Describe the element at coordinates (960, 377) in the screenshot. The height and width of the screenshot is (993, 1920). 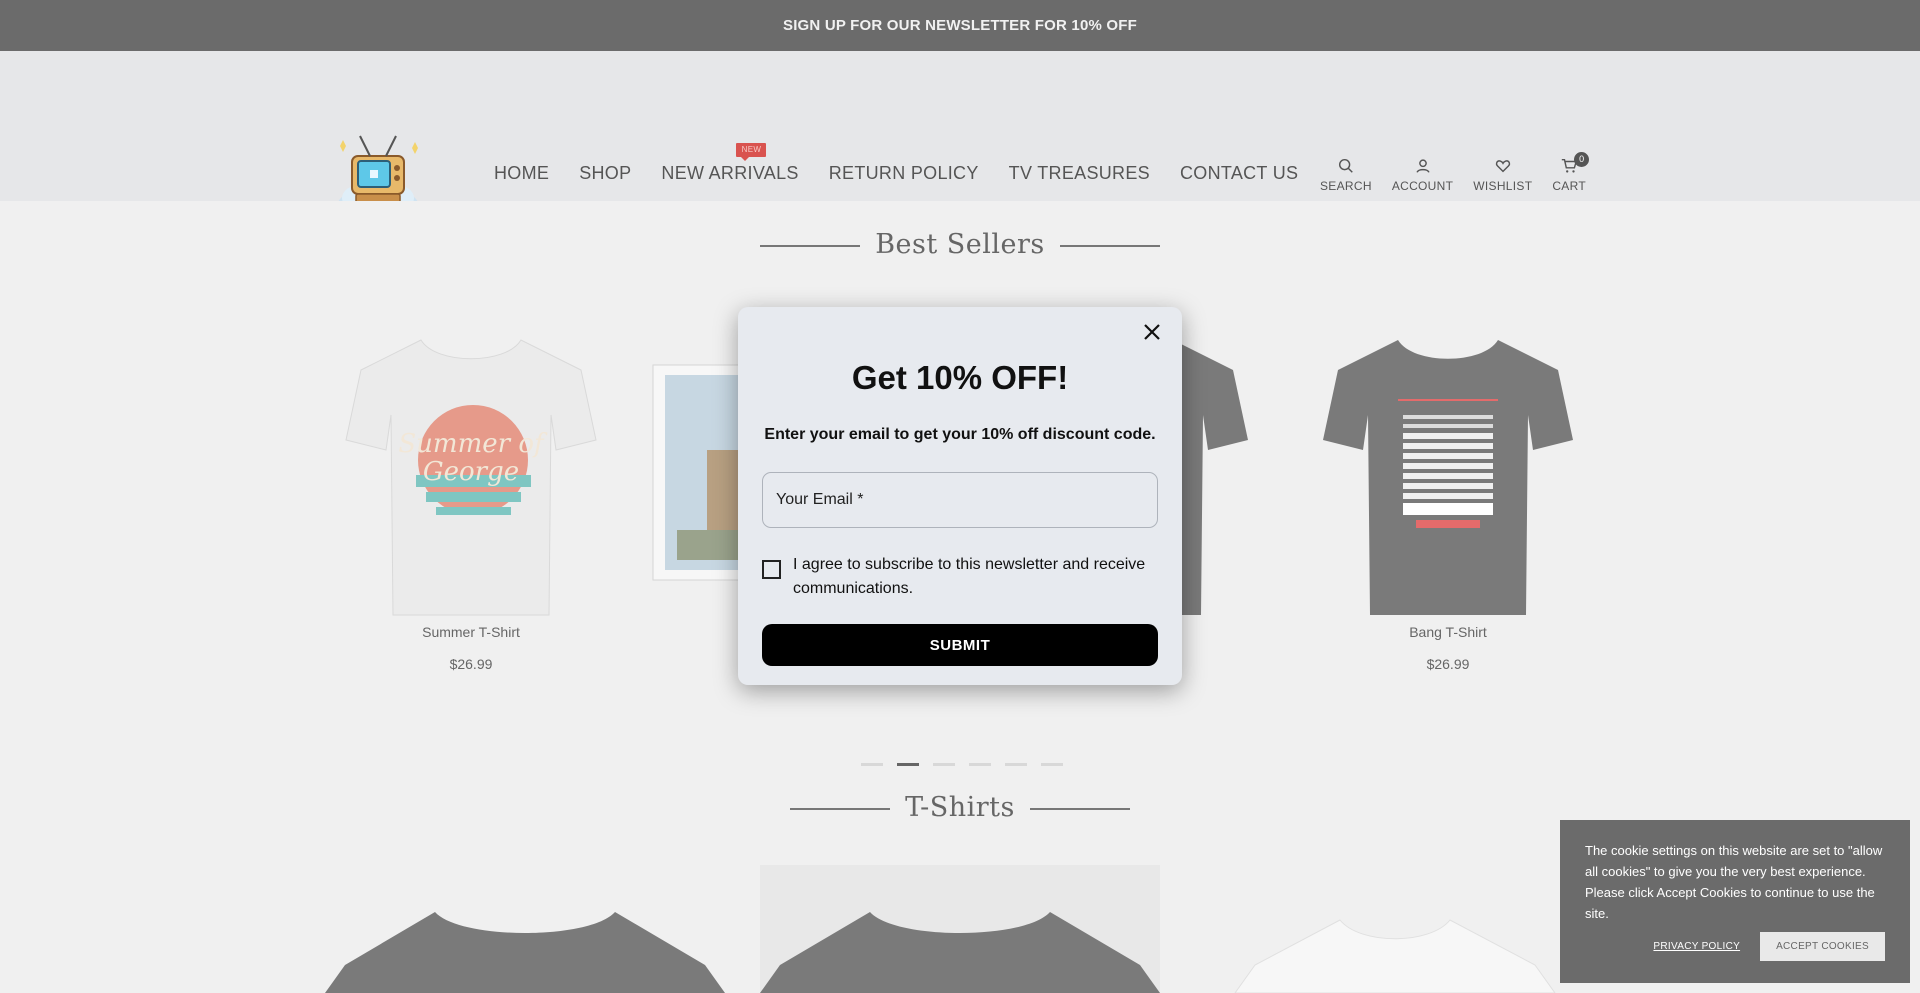
I see `modal-title: Get 10% OFF!` at that location.